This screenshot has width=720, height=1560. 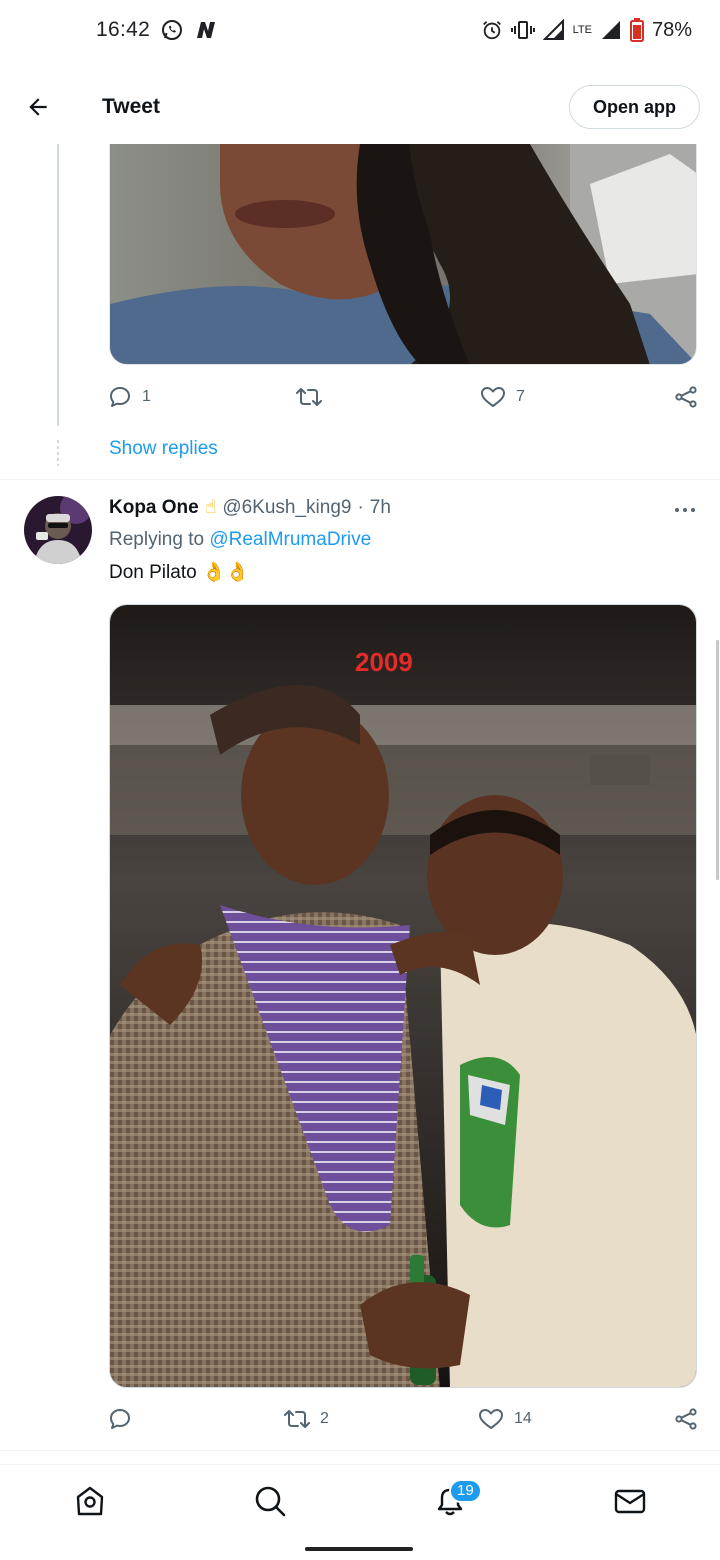 What do you see at coordinates (465, 1490) in the screenshot?
I see `notification-badge: 19` at bounding box center [465, 1490].